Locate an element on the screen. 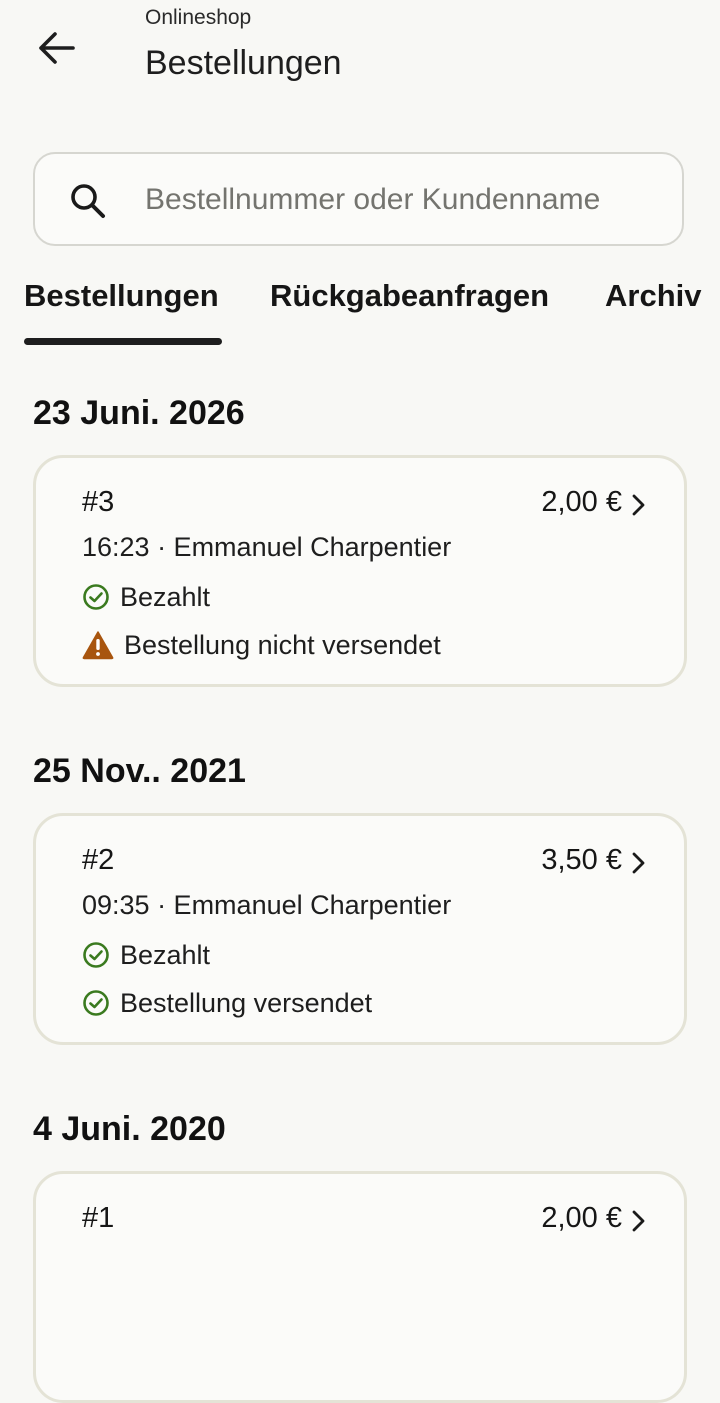 The image size is (720, 1403). arrow-left-icon is located at coordinates (57, 48).